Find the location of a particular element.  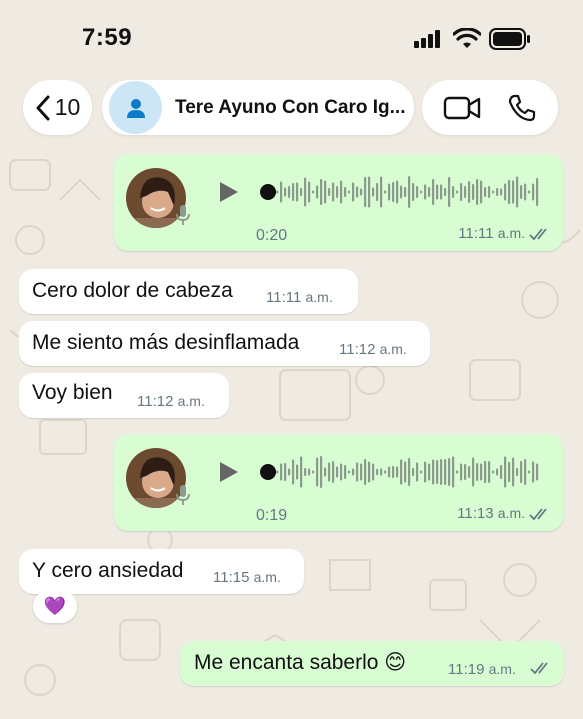

message-bubble-outgoing: Me encanta saberlo 😊 11:19 a.m. is located at coordinates (372, 663).